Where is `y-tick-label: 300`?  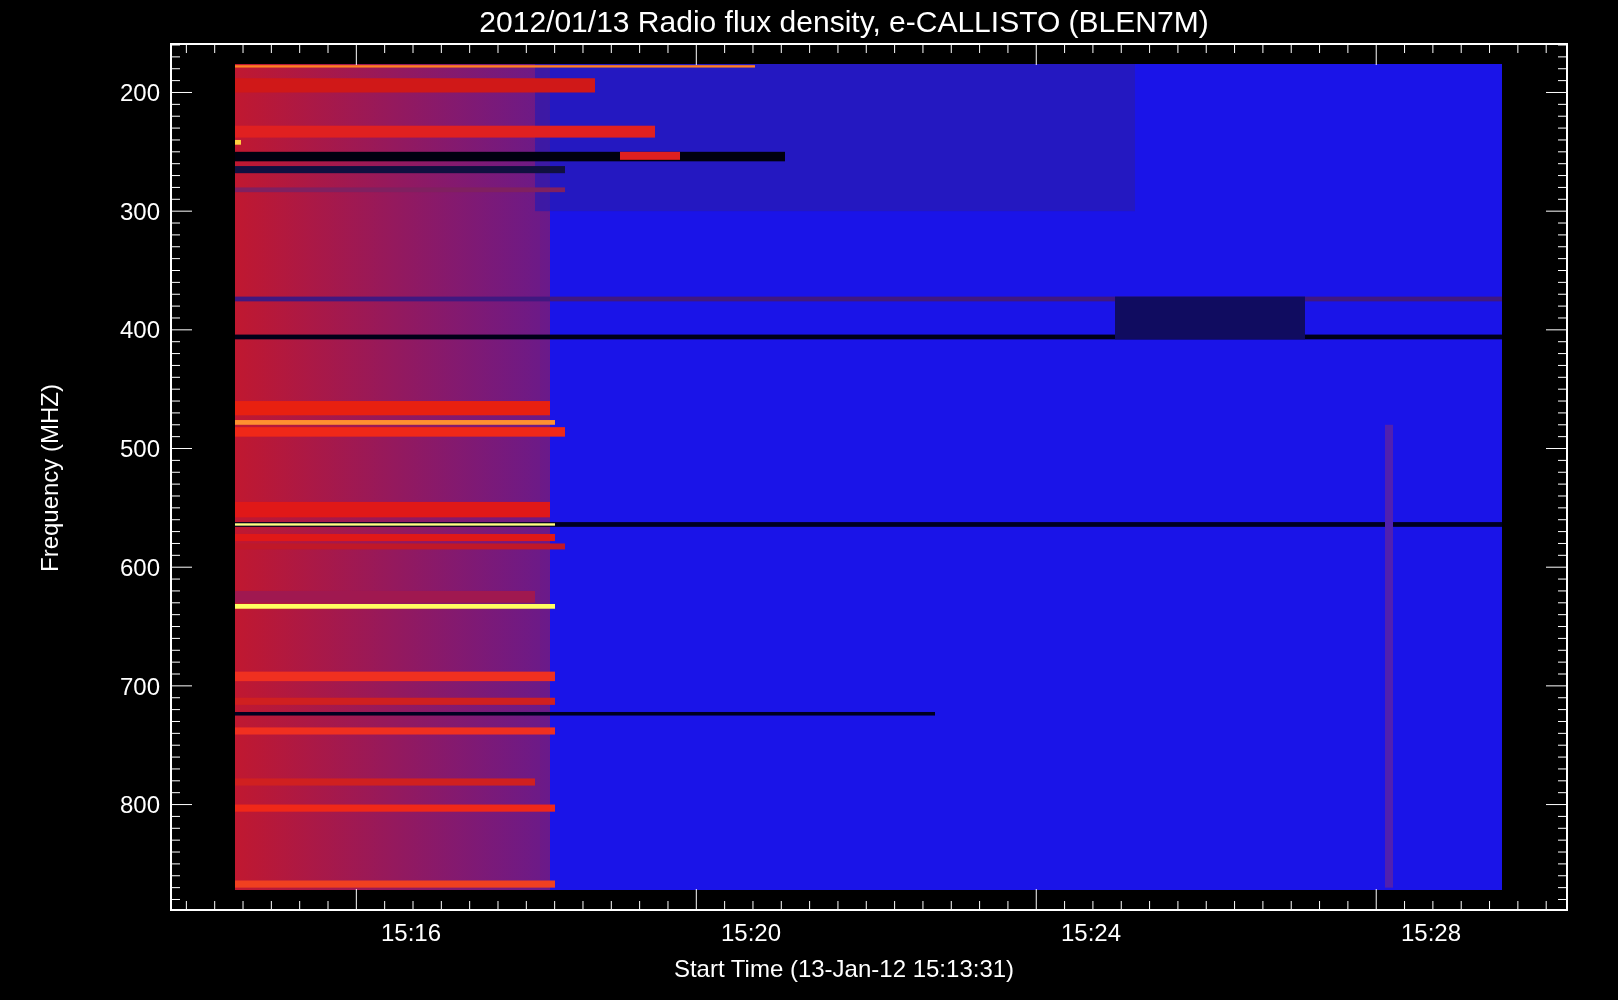 y-tick-label: 300 is located at coordinates (139, 211).